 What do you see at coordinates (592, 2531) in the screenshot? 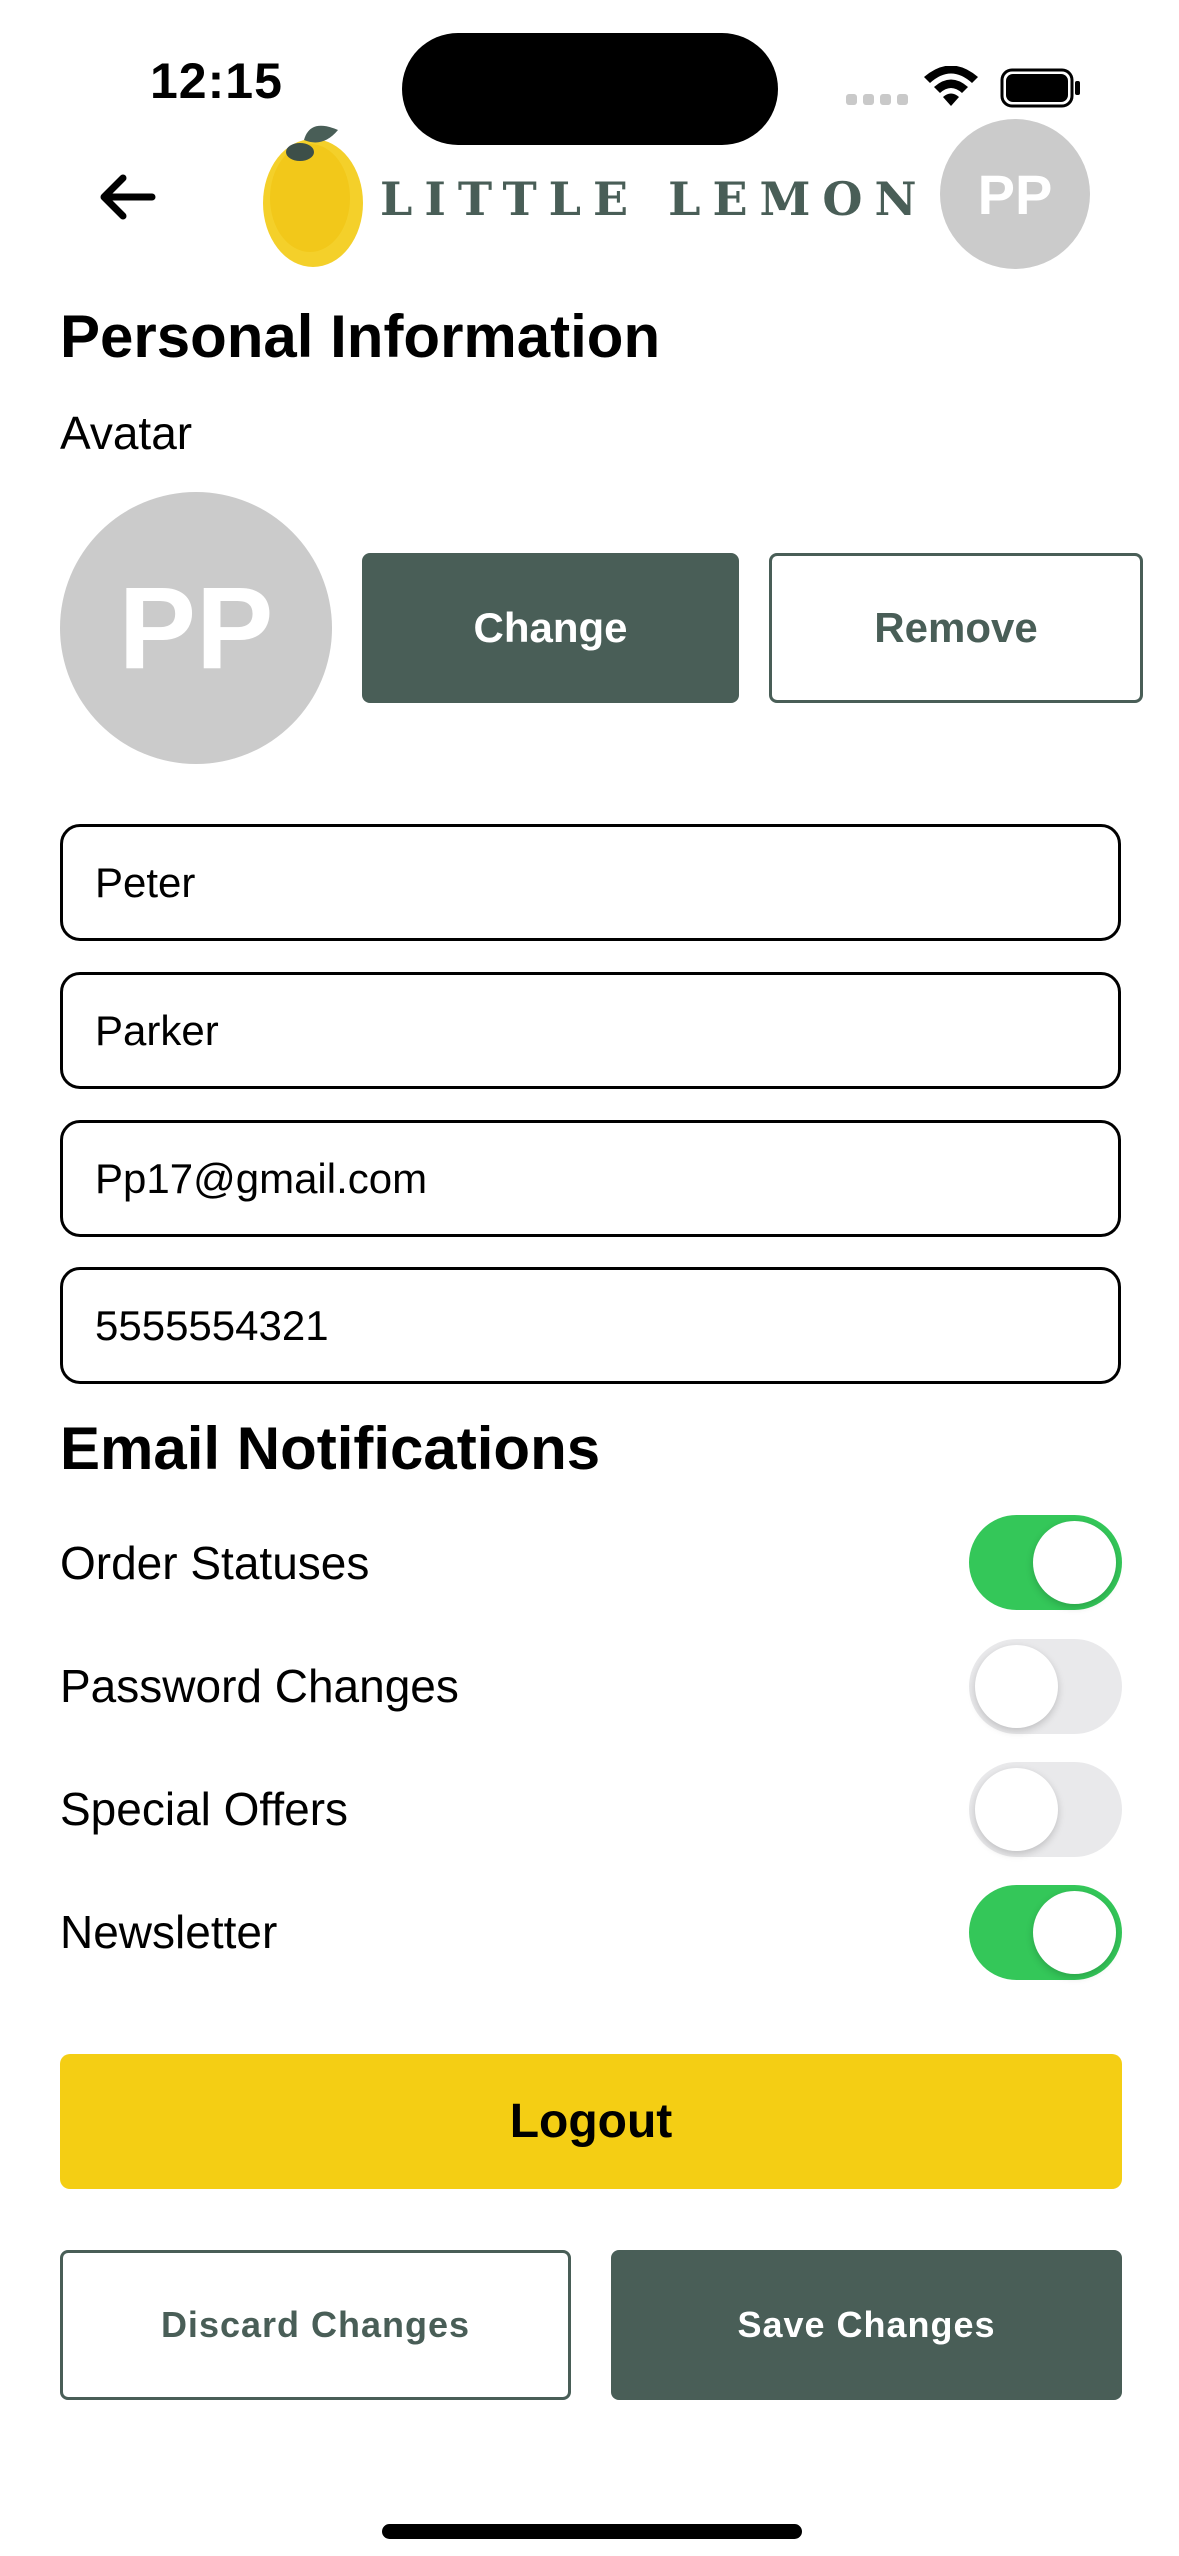
I see `home-indicator` at bounding box center [592, 2531].